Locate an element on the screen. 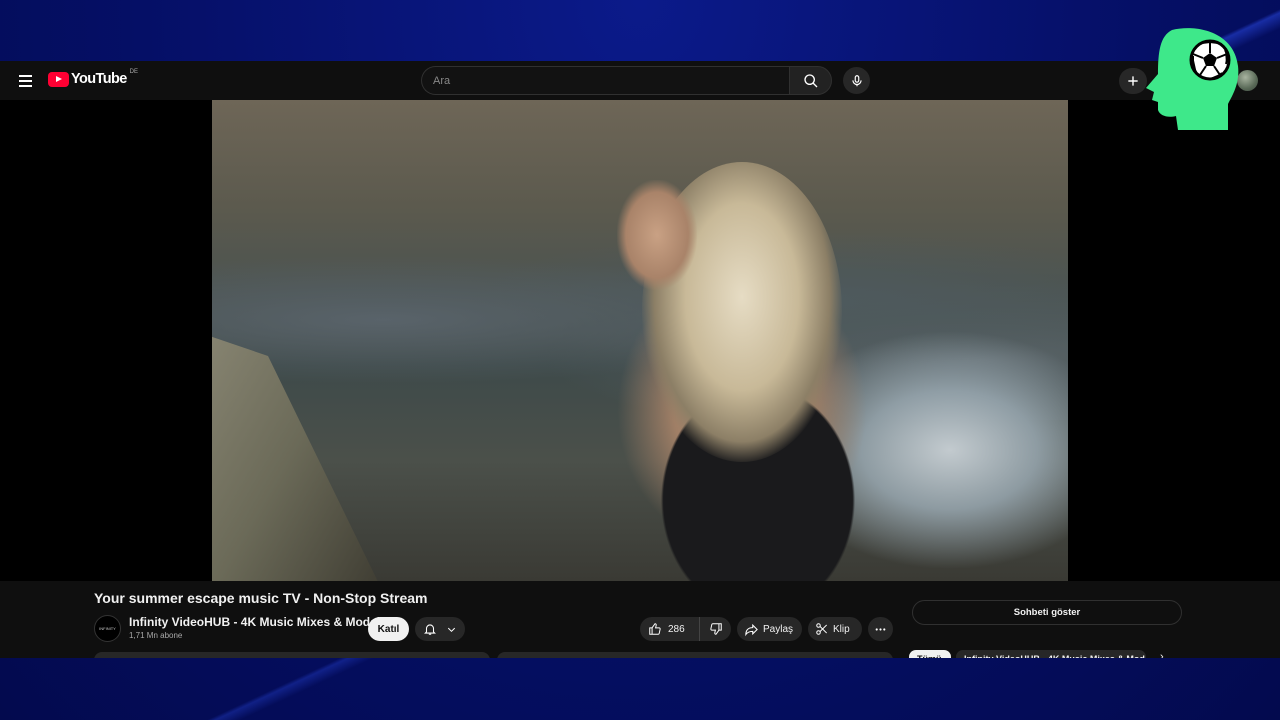 This screenshot has height=720, width=1280. like-count: 286 is located at coordinates (676, 629).